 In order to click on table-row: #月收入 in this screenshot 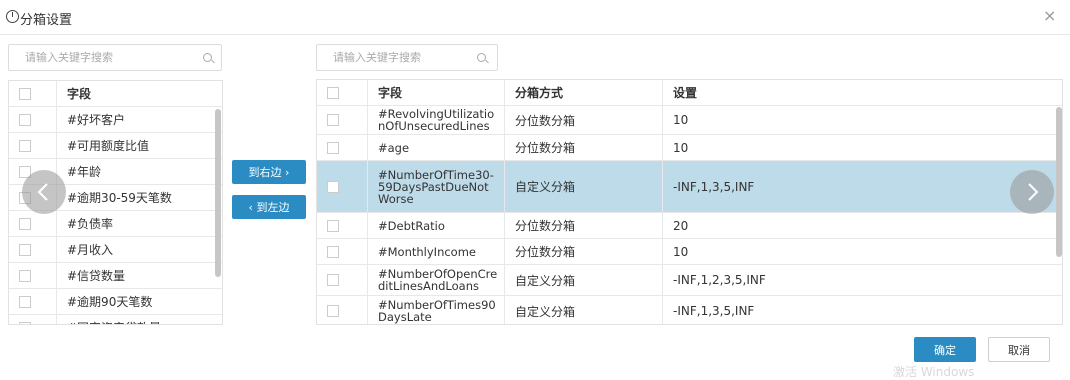, I will do `click(115, 250)`.